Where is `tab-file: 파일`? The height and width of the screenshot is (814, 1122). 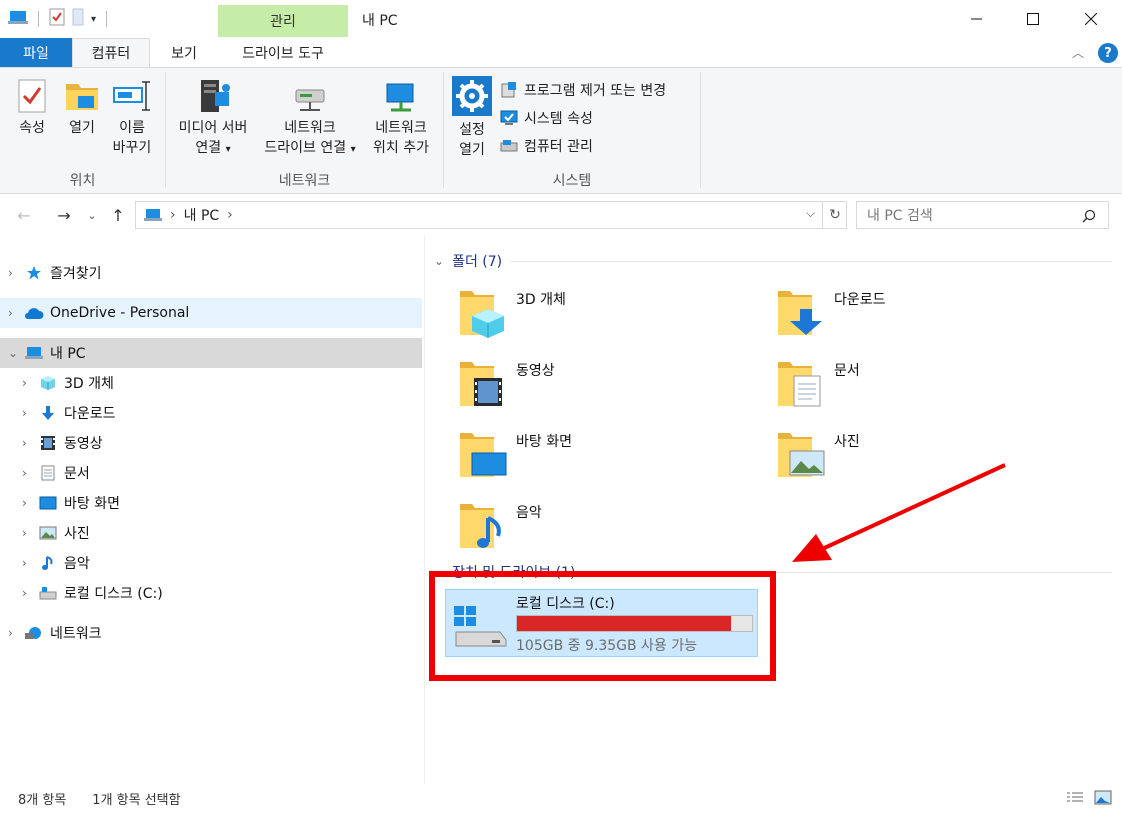
tab-file: 파일 is located at coordinates (36, 52).